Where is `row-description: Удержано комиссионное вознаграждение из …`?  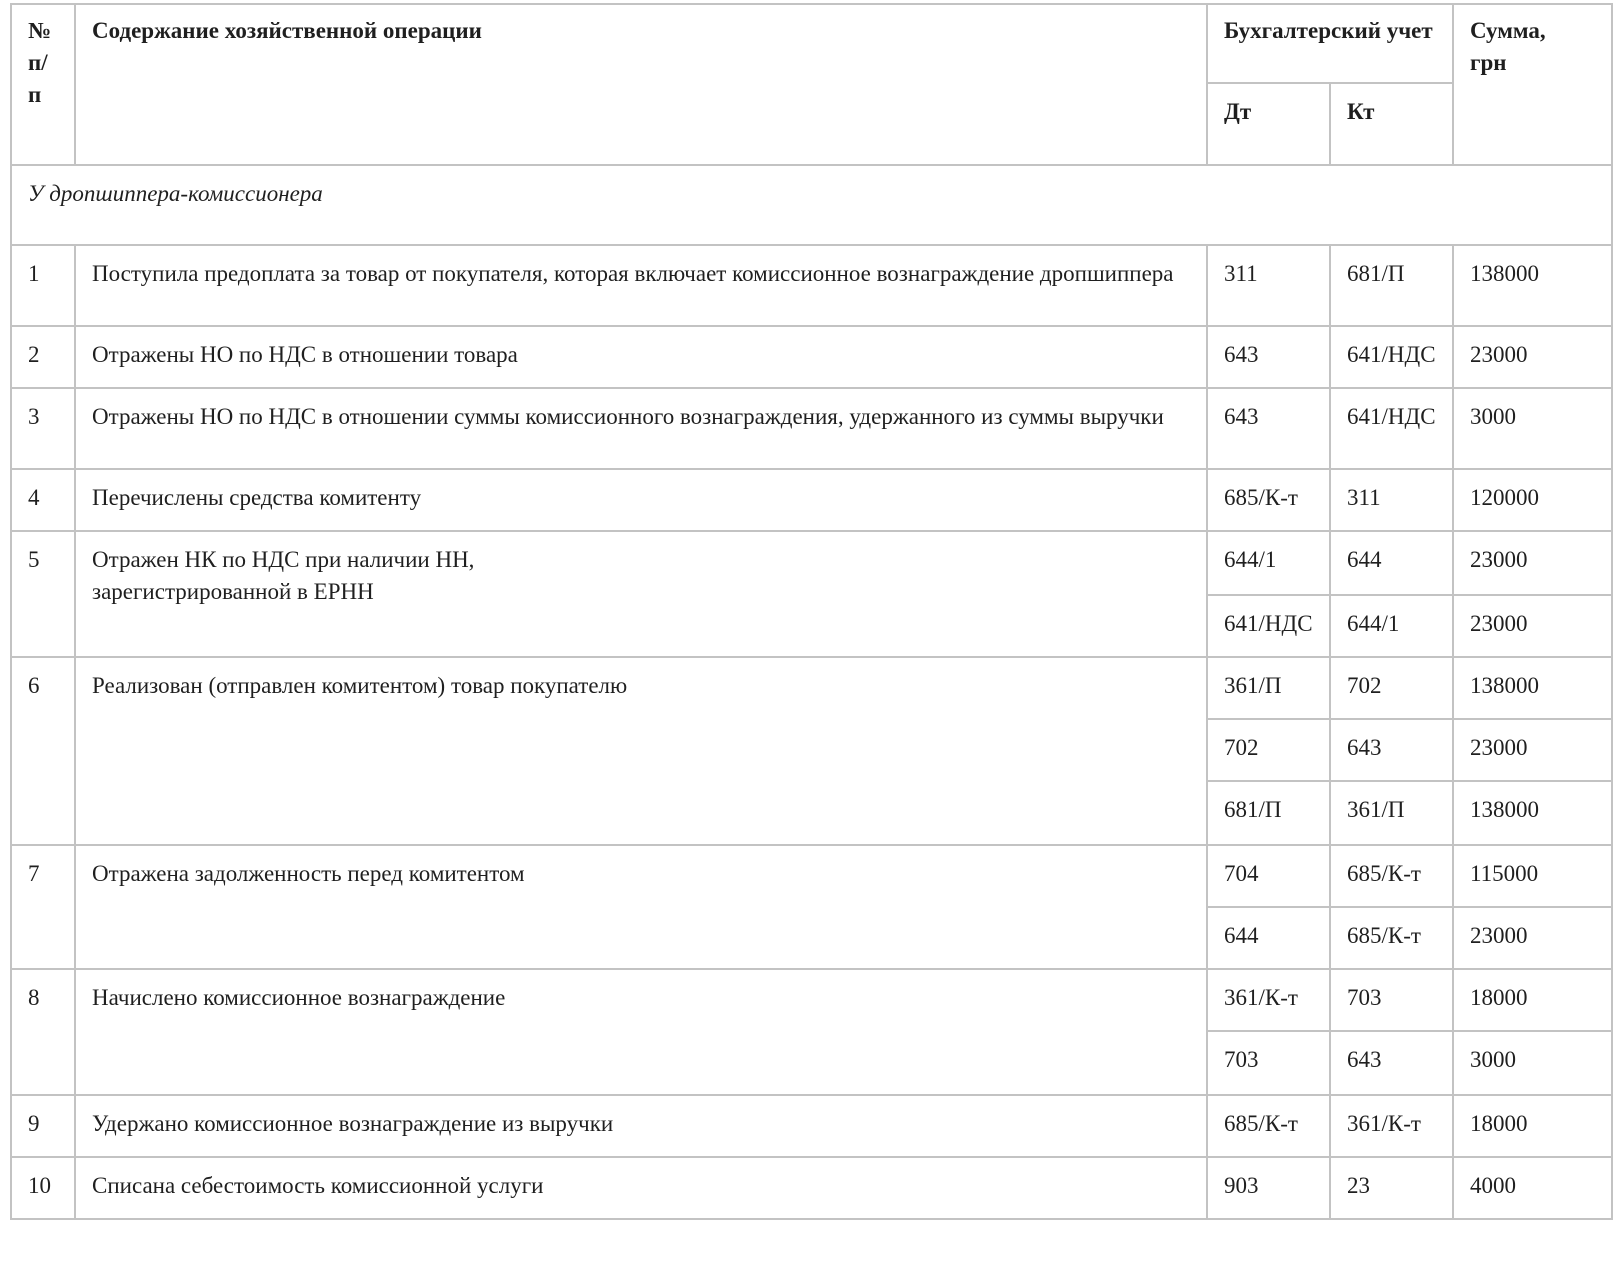
row-description: Удержано комиссионное вознаграждение из … is located at coordinates (641, 1126).